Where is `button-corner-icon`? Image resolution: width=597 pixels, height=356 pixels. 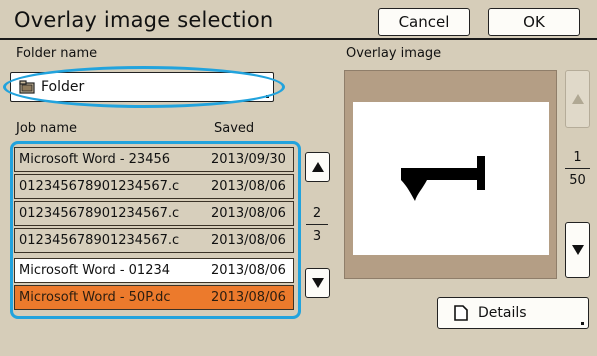
button-corner-icon is located at coordinates (582, 323).